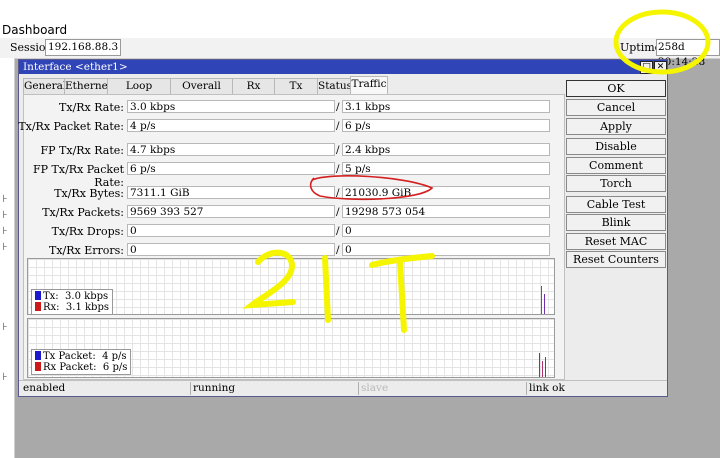  What do you see at coordinates (688, 53) in the screenshot?
I see `uptime-value: 258d 20:14:28` at bounding box center [688, 53].